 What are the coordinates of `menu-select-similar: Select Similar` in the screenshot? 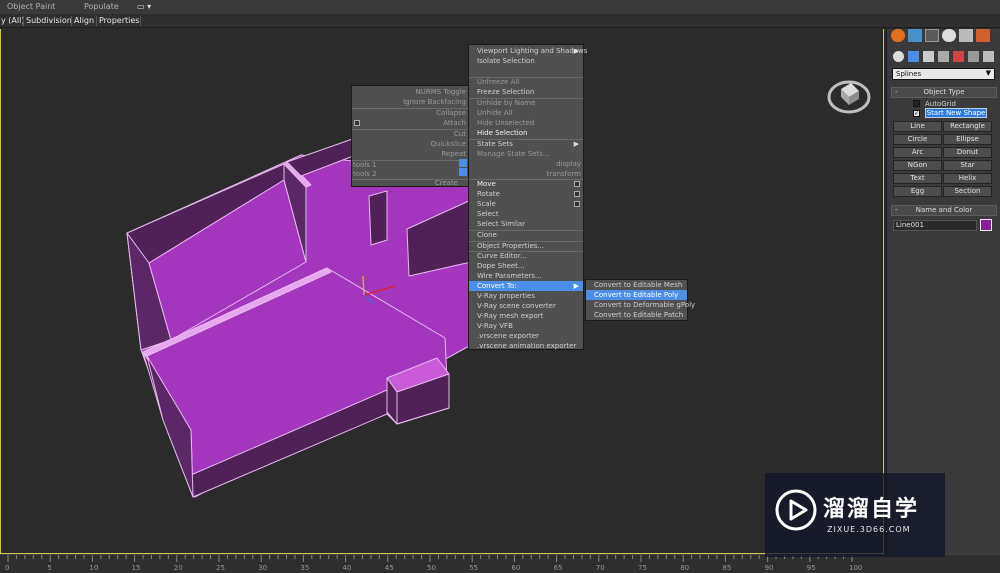 It's located at (526, 224).